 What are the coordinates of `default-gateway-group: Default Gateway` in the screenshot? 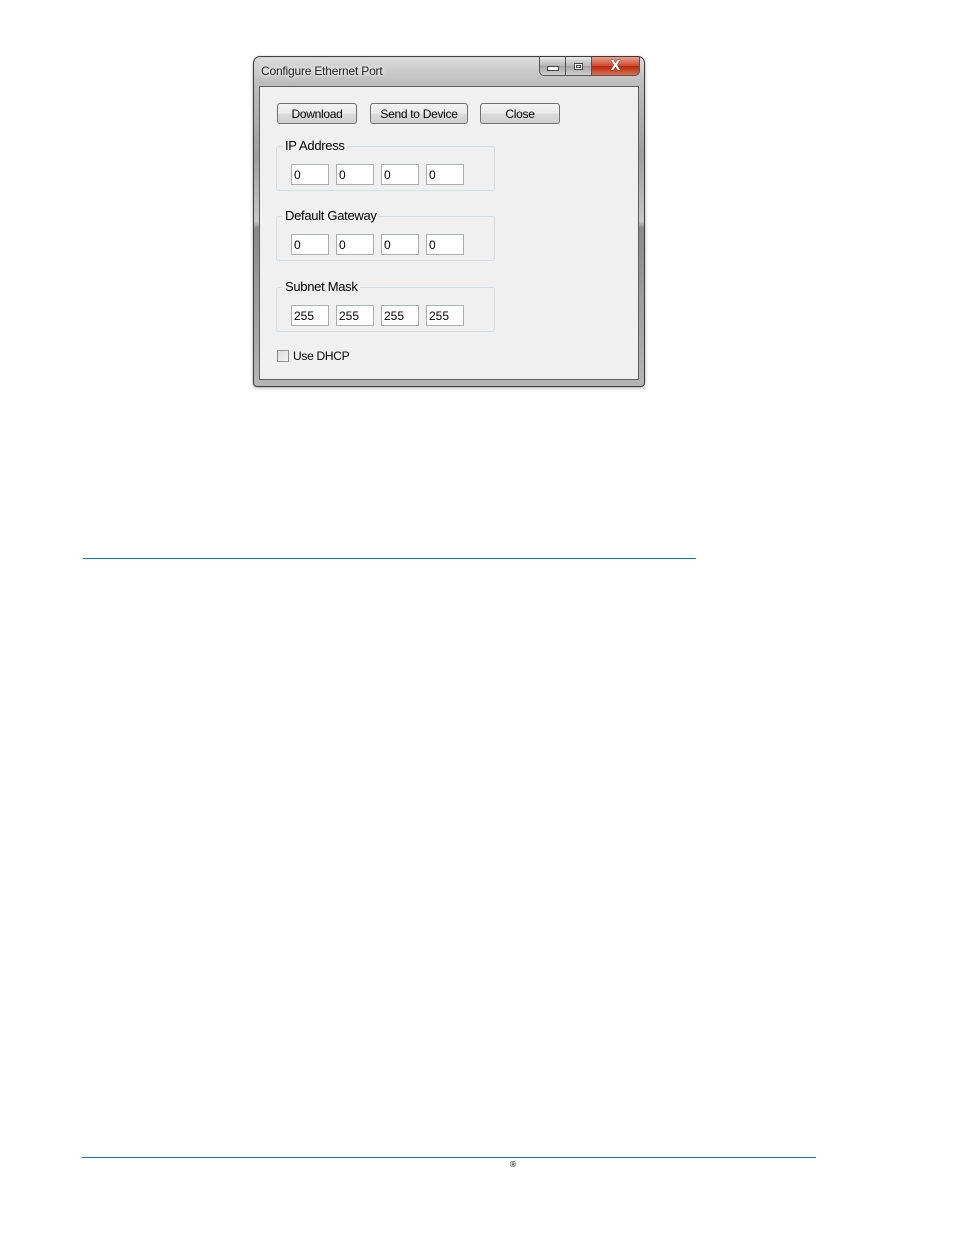 It's located at (385, 234).